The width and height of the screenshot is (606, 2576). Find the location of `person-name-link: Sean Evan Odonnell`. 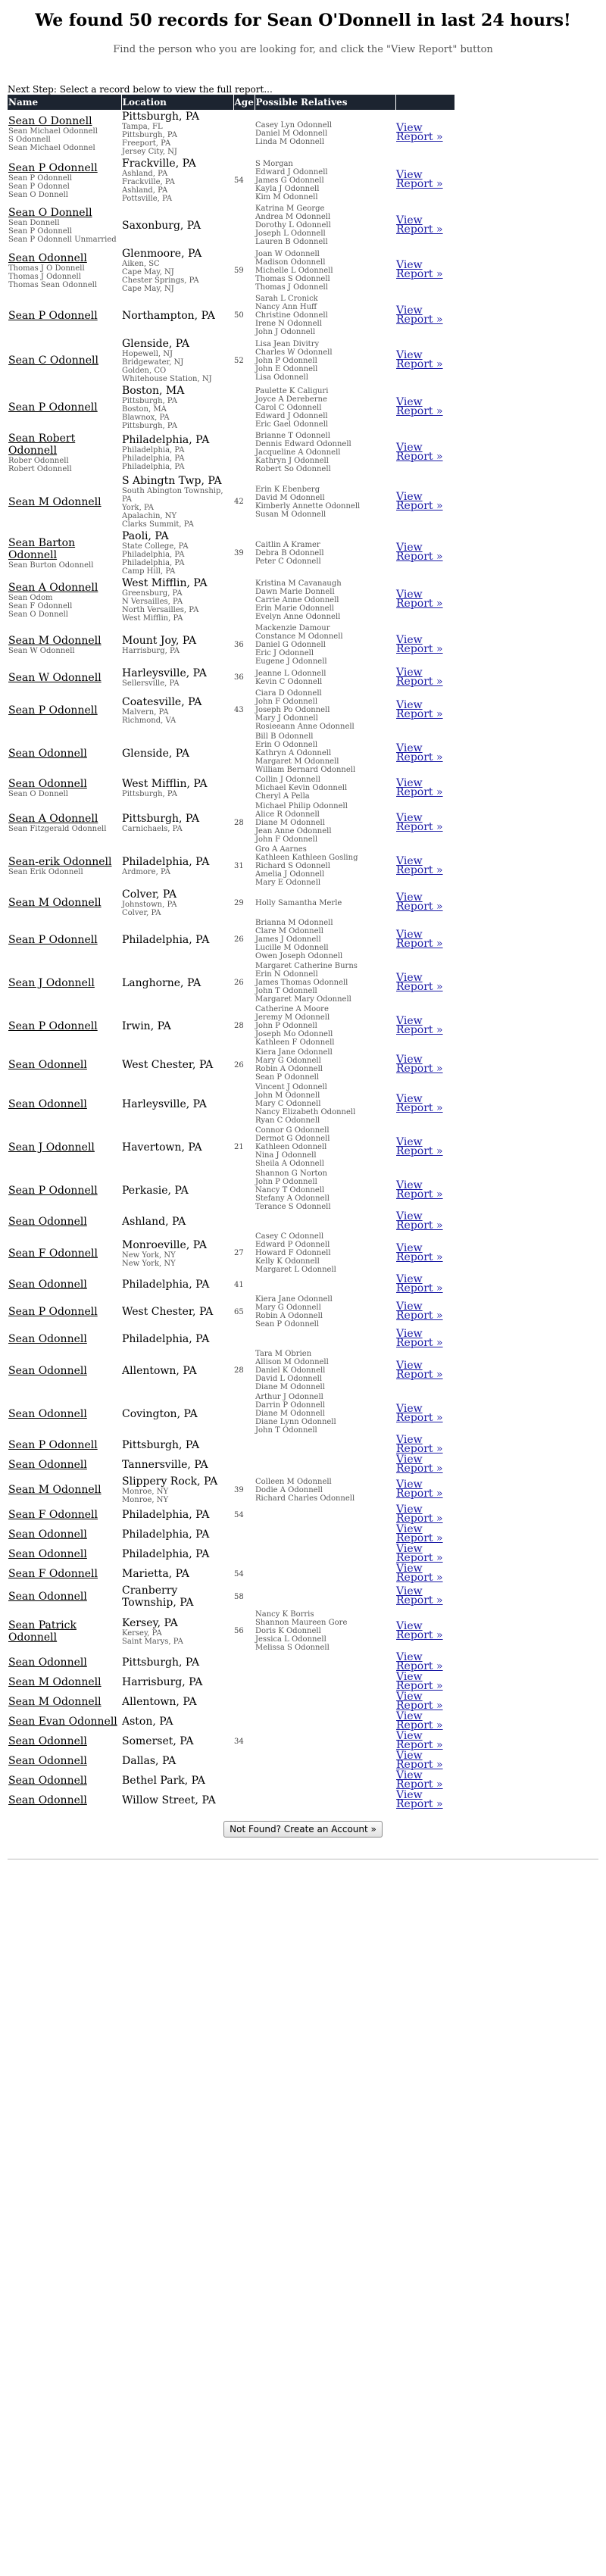

person-name-link: Sean Evan Odonnell is located at coordinates (64, 1722).